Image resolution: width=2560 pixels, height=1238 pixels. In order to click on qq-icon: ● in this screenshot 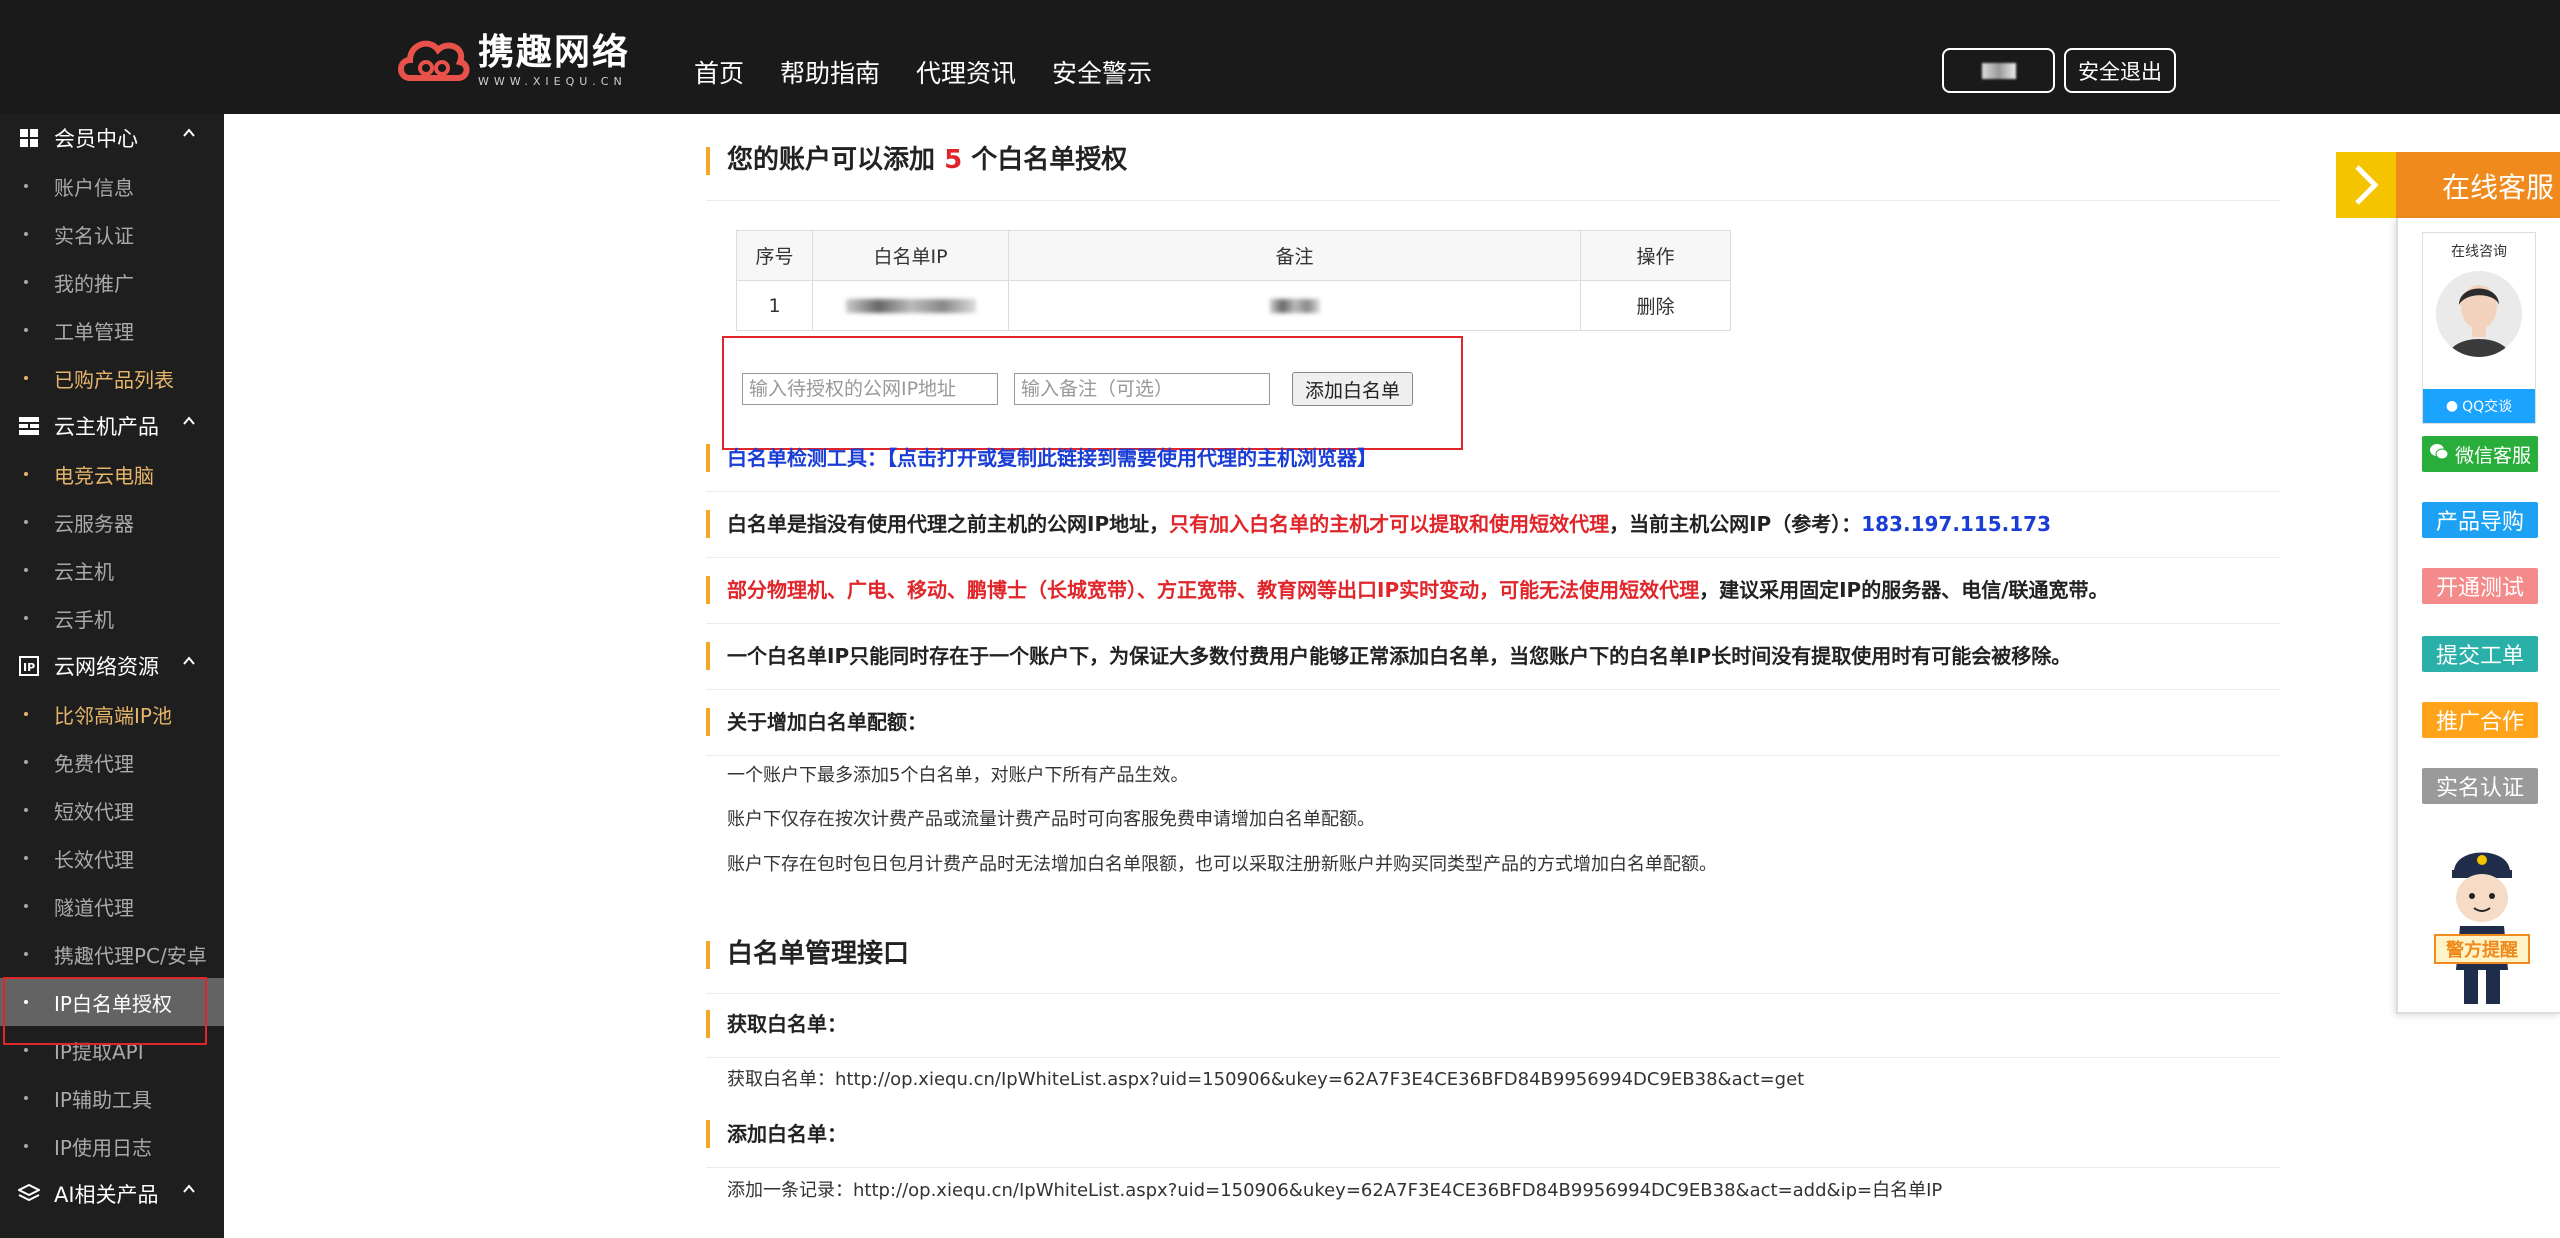, I will do `click(2452, 406)`.